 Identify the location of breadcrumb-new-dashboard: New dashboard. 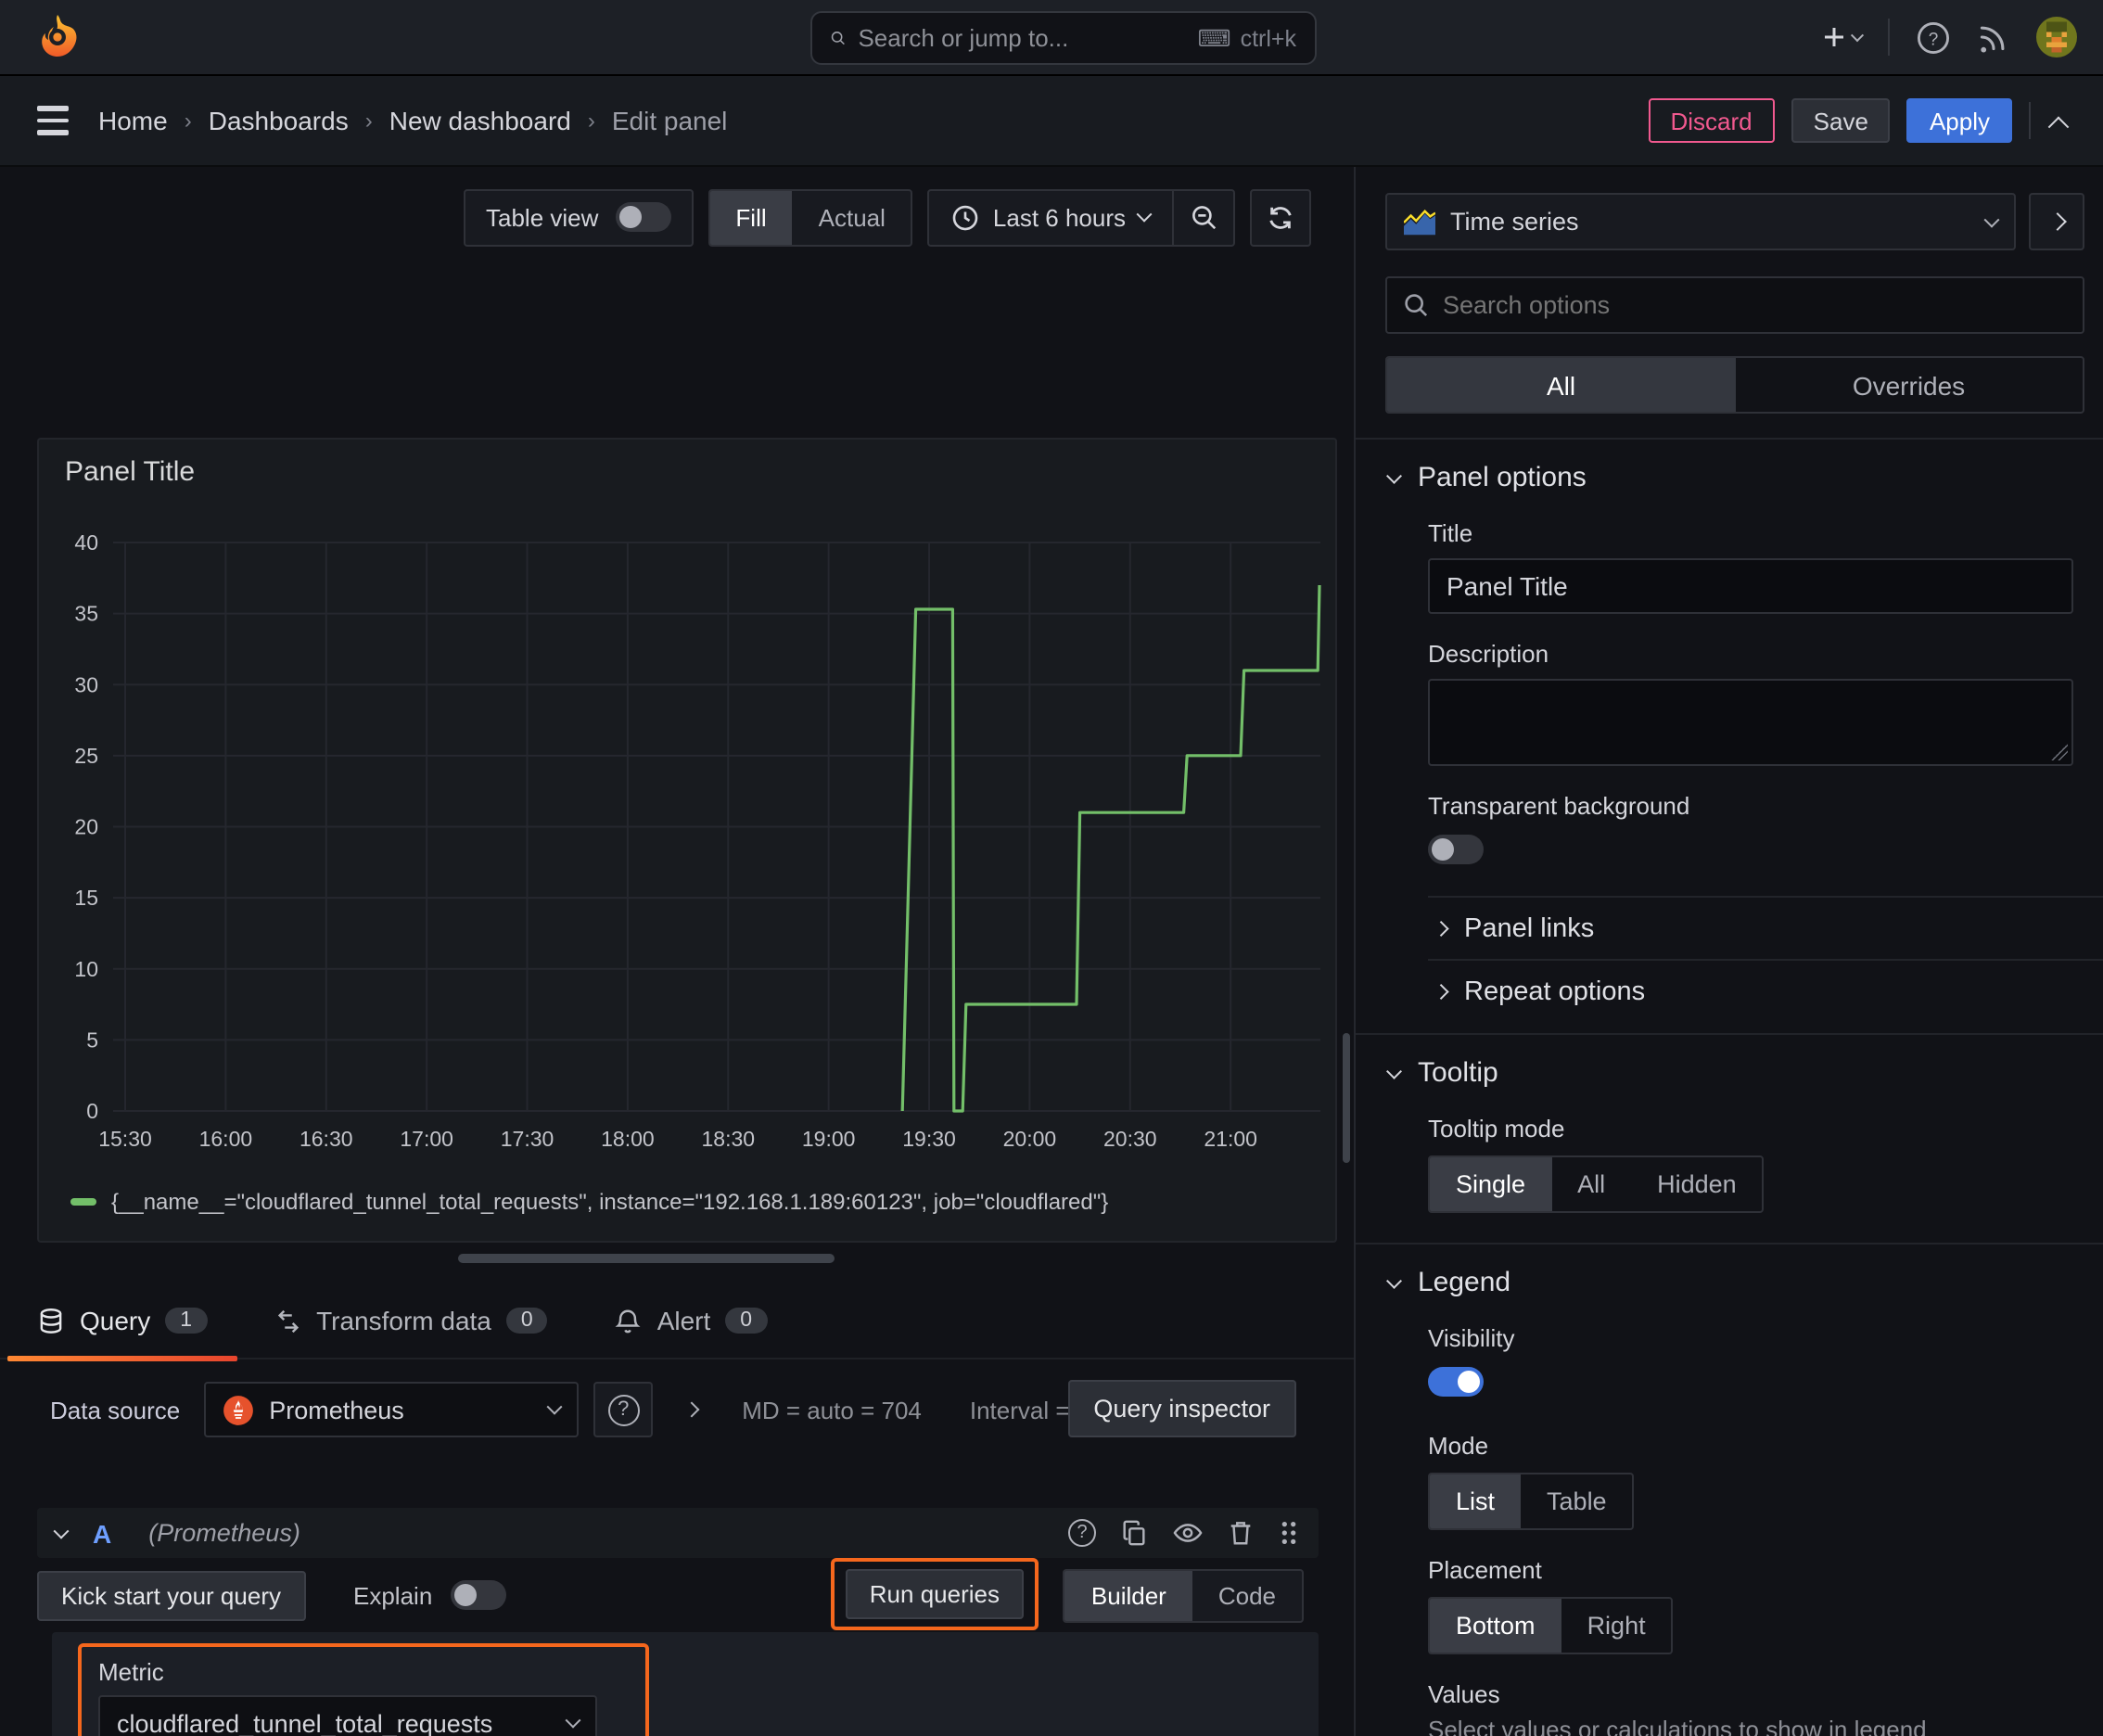
(480, 120).